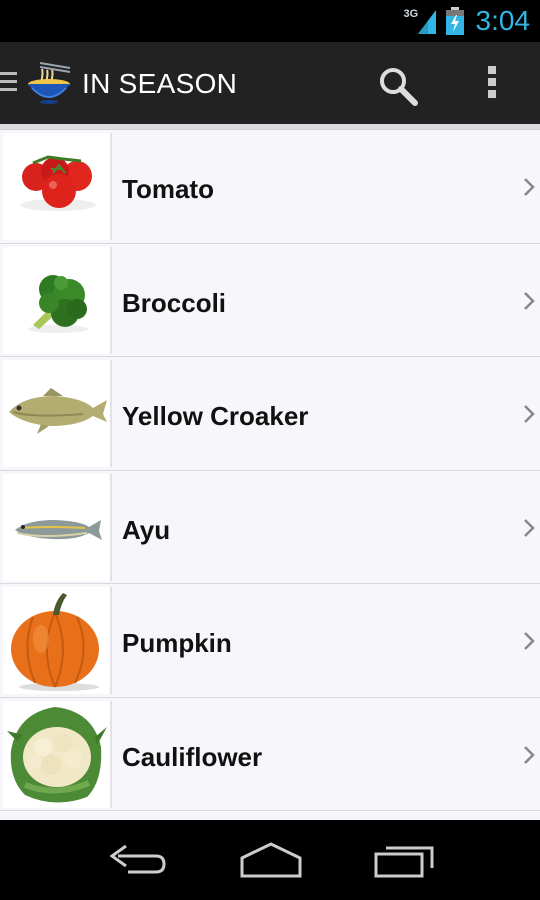 This screenshot has width=540, height=900. Describe the element at coordinates (9, 83) in the screenshot. I see `drawer-indicator-icon` at that location.